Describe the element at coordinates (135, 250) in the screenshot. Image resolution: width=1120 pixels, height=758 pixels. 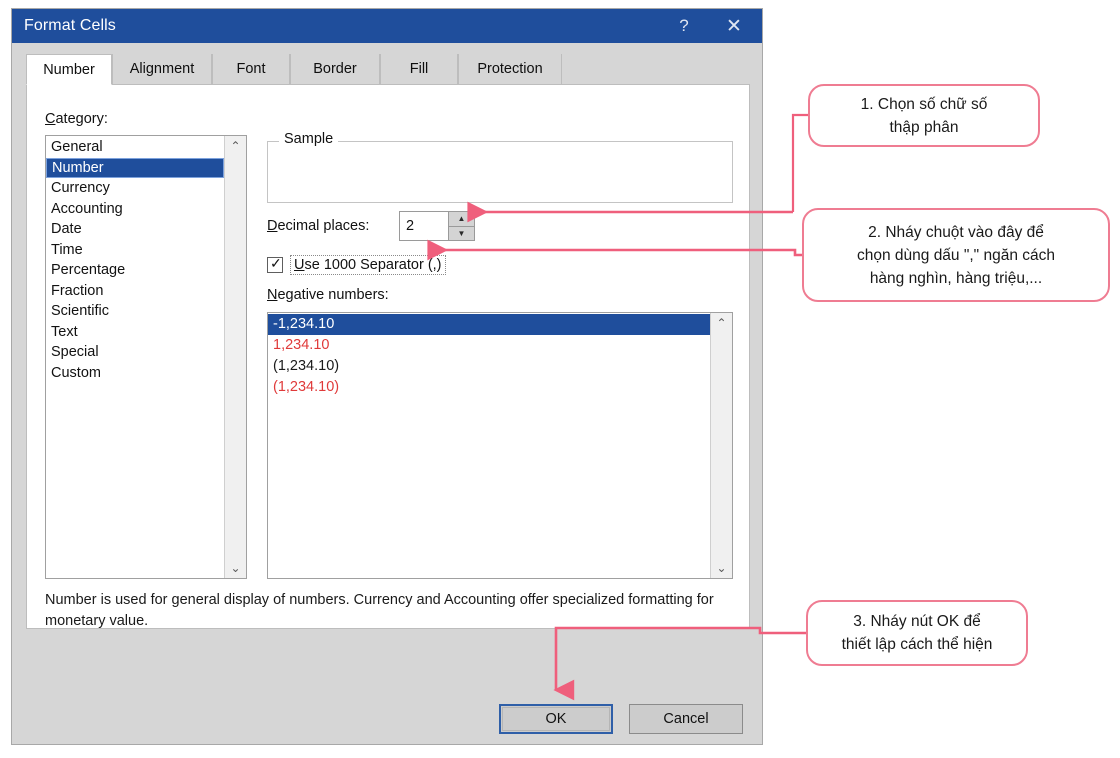
I see `category-item-time: Time` at that location.